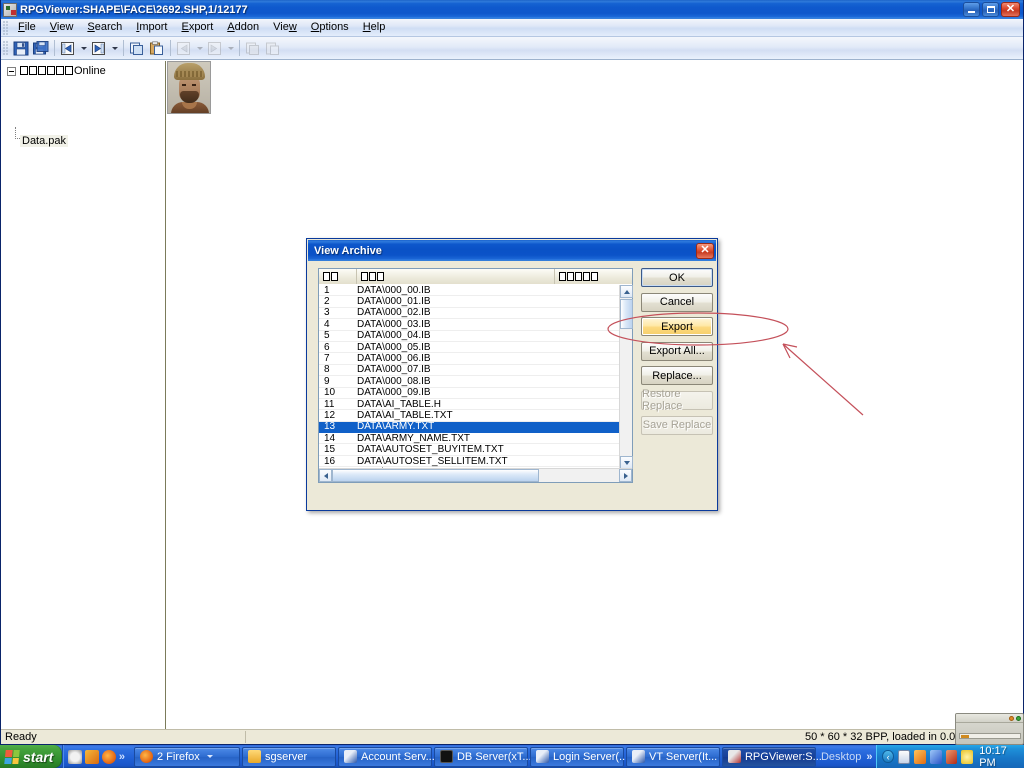  What do you see at coordinates (971, 9) in the screenshot?
I see `minimize-button` at bounding box center [971, 9].